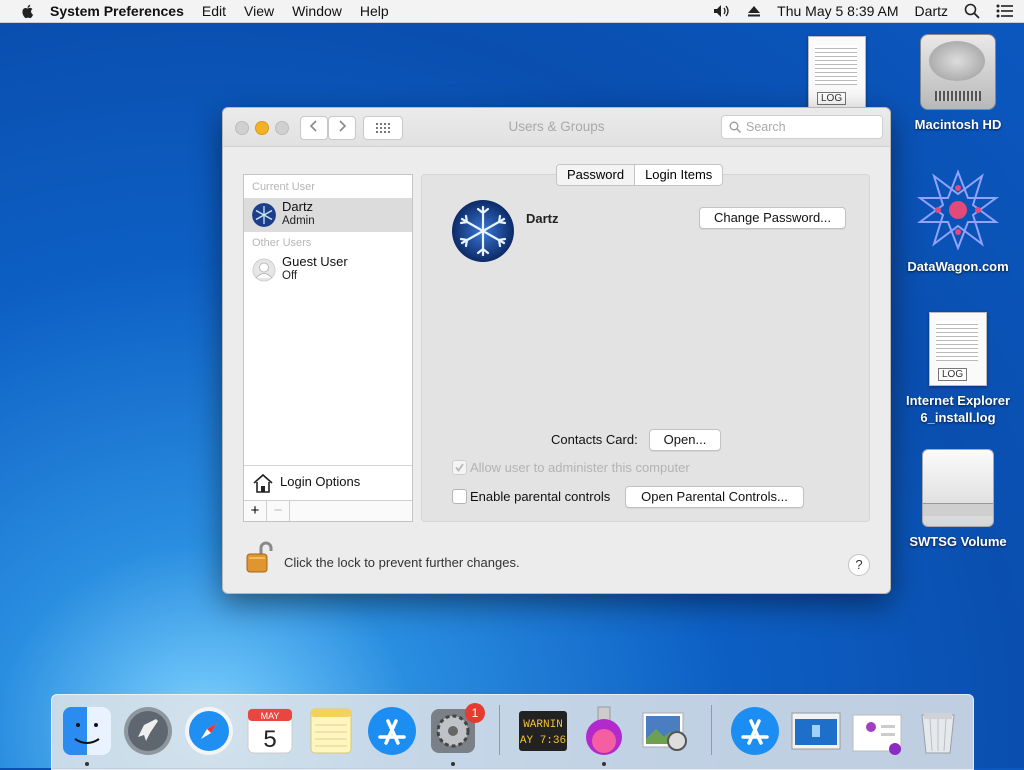  I want to click on notification-center-icon, so click(1005, 11).